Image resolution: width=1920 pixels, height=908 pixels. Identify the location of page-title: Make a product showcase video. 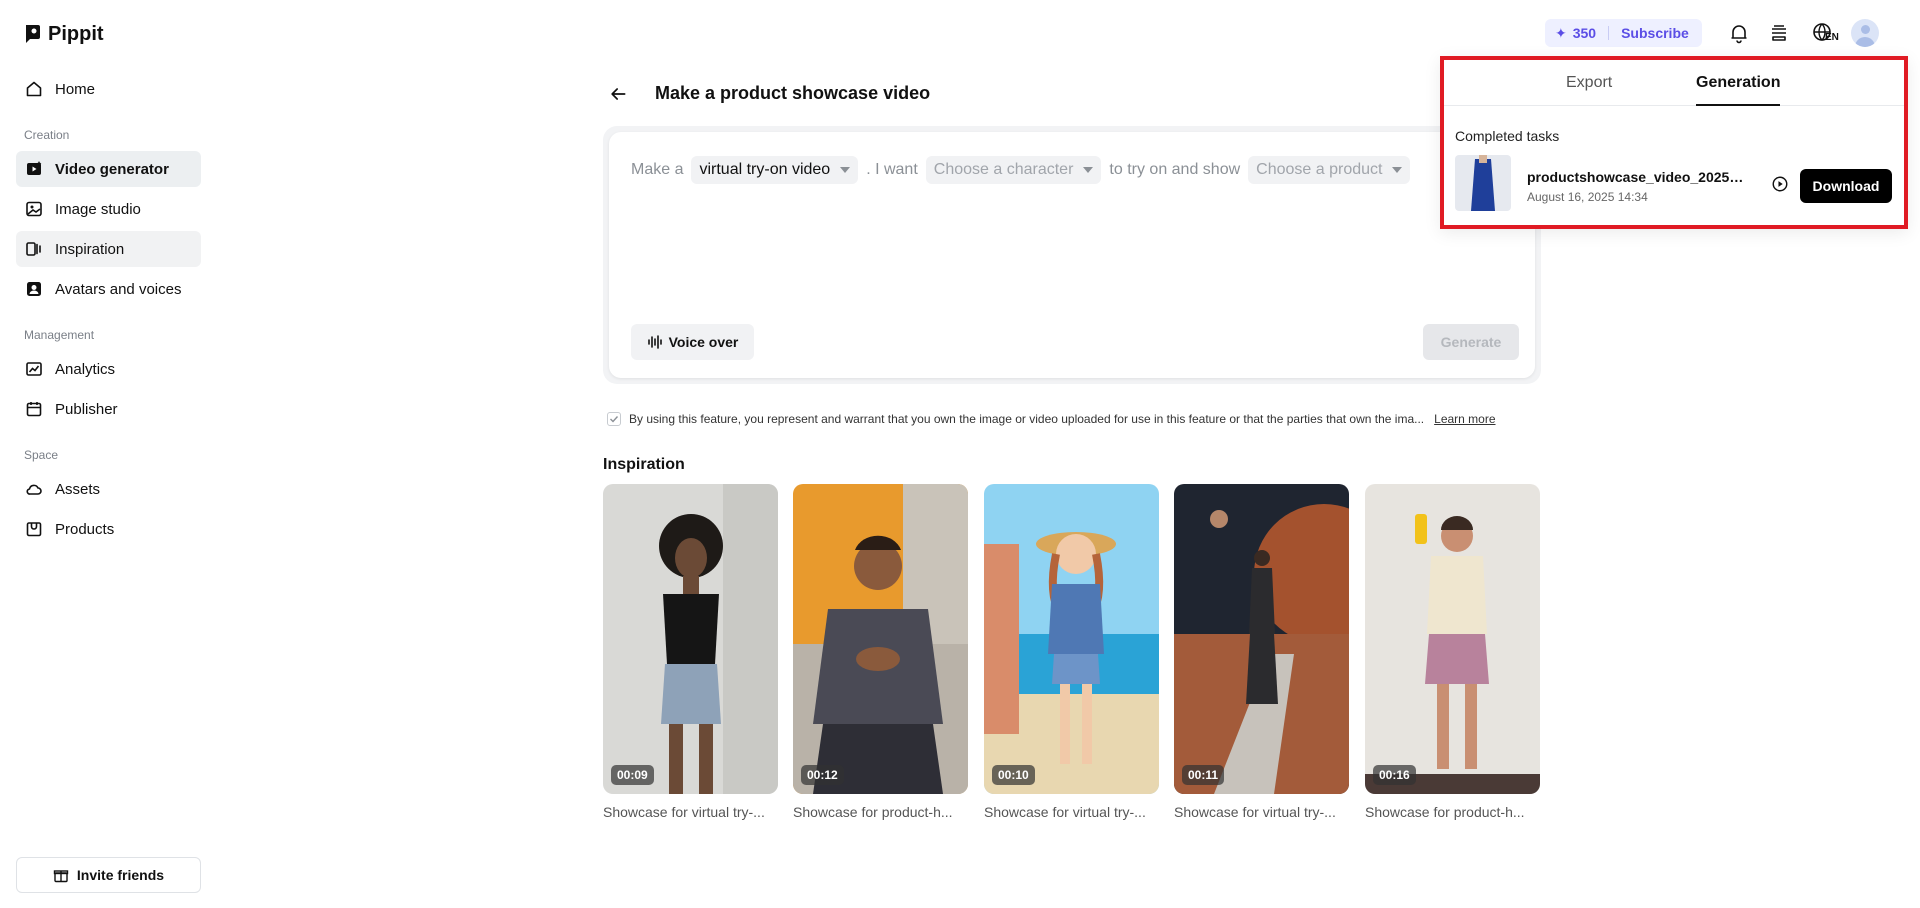
(793, 93).